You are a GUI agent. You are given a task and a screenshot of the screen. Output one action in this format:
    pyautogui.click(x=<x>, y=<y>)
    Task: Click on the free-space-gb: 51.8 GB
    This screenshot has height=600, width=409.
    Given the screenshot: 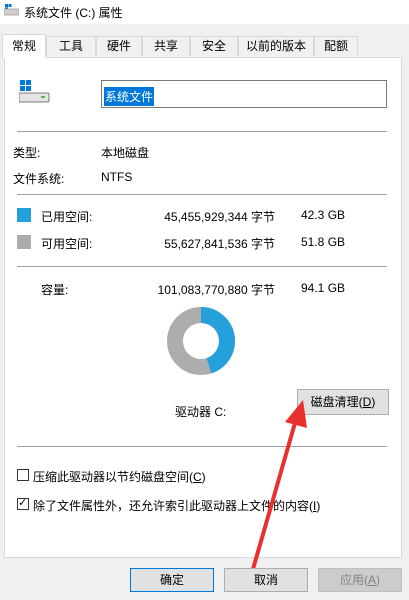 What is the action you would take?
    pyautogui.click(x=323, y=242)
    